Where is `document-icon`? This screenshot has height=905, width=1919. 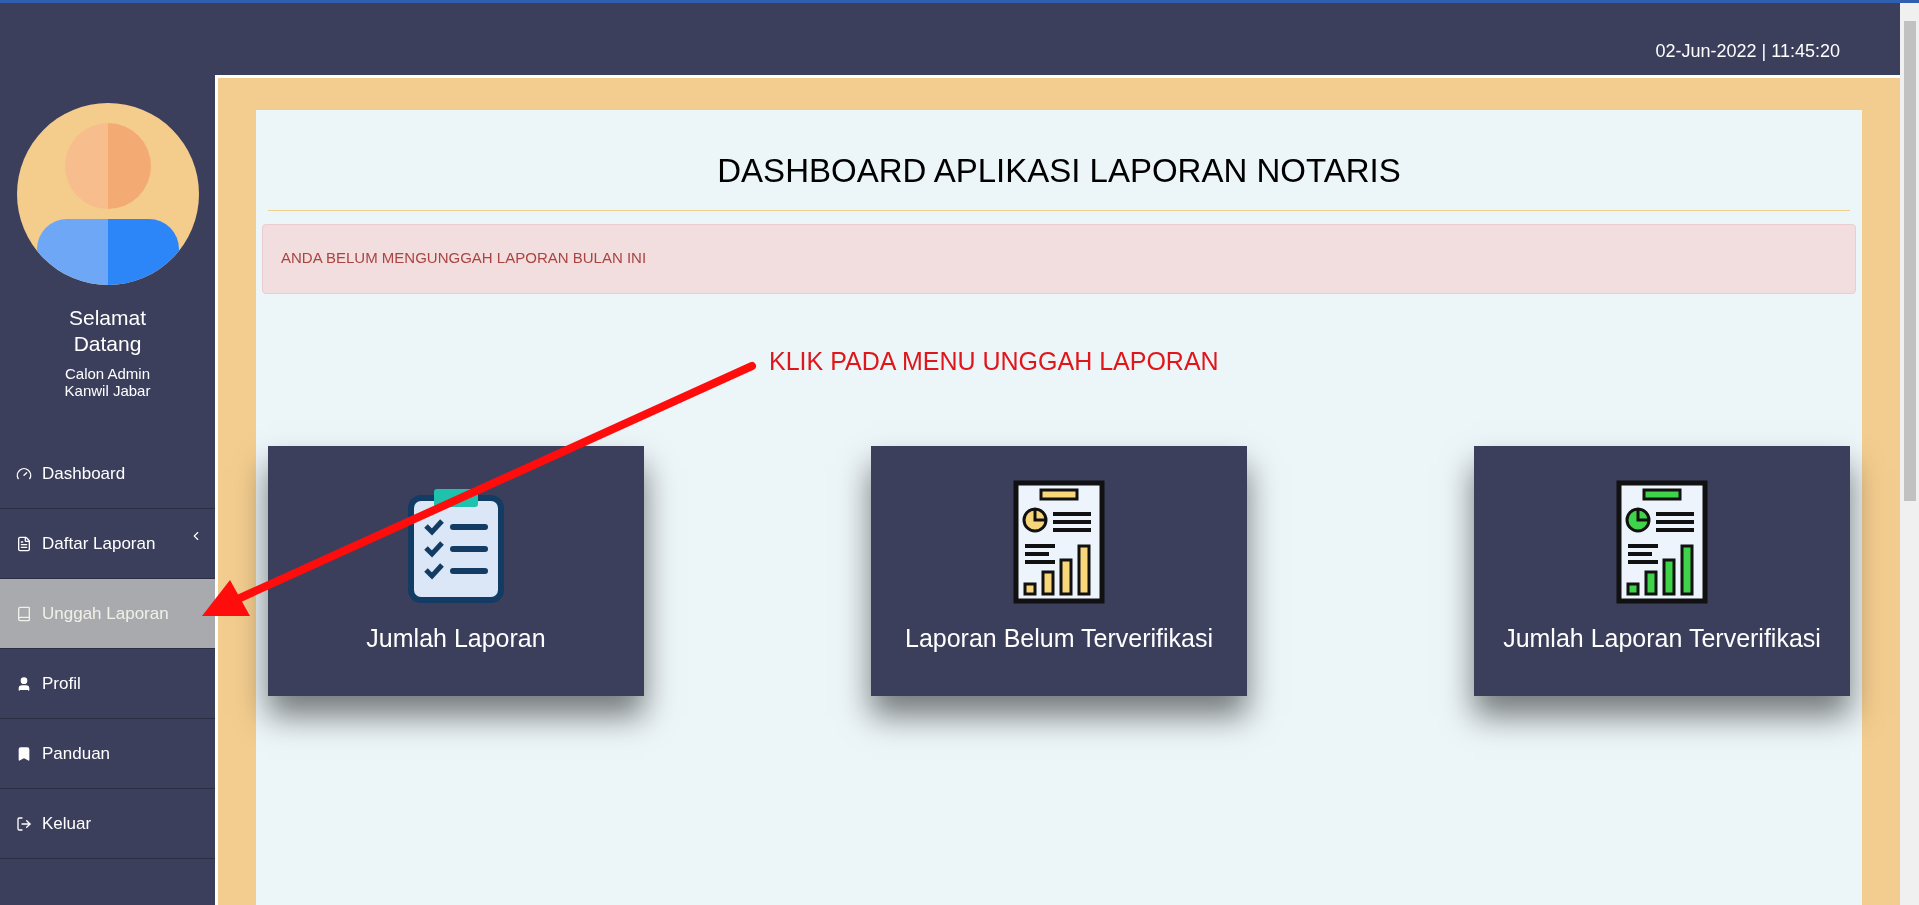 document-icon is located at coordinates (24, 543).